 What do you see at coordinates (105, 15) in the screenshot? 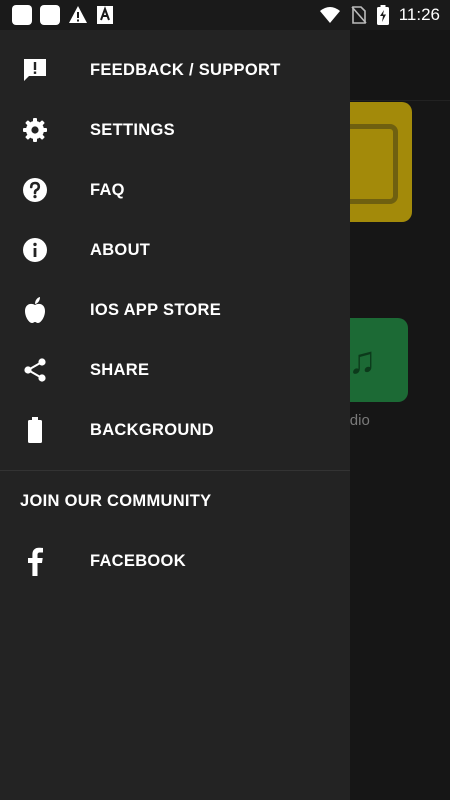
I see `font-icon` at bounding box center [105, 15].